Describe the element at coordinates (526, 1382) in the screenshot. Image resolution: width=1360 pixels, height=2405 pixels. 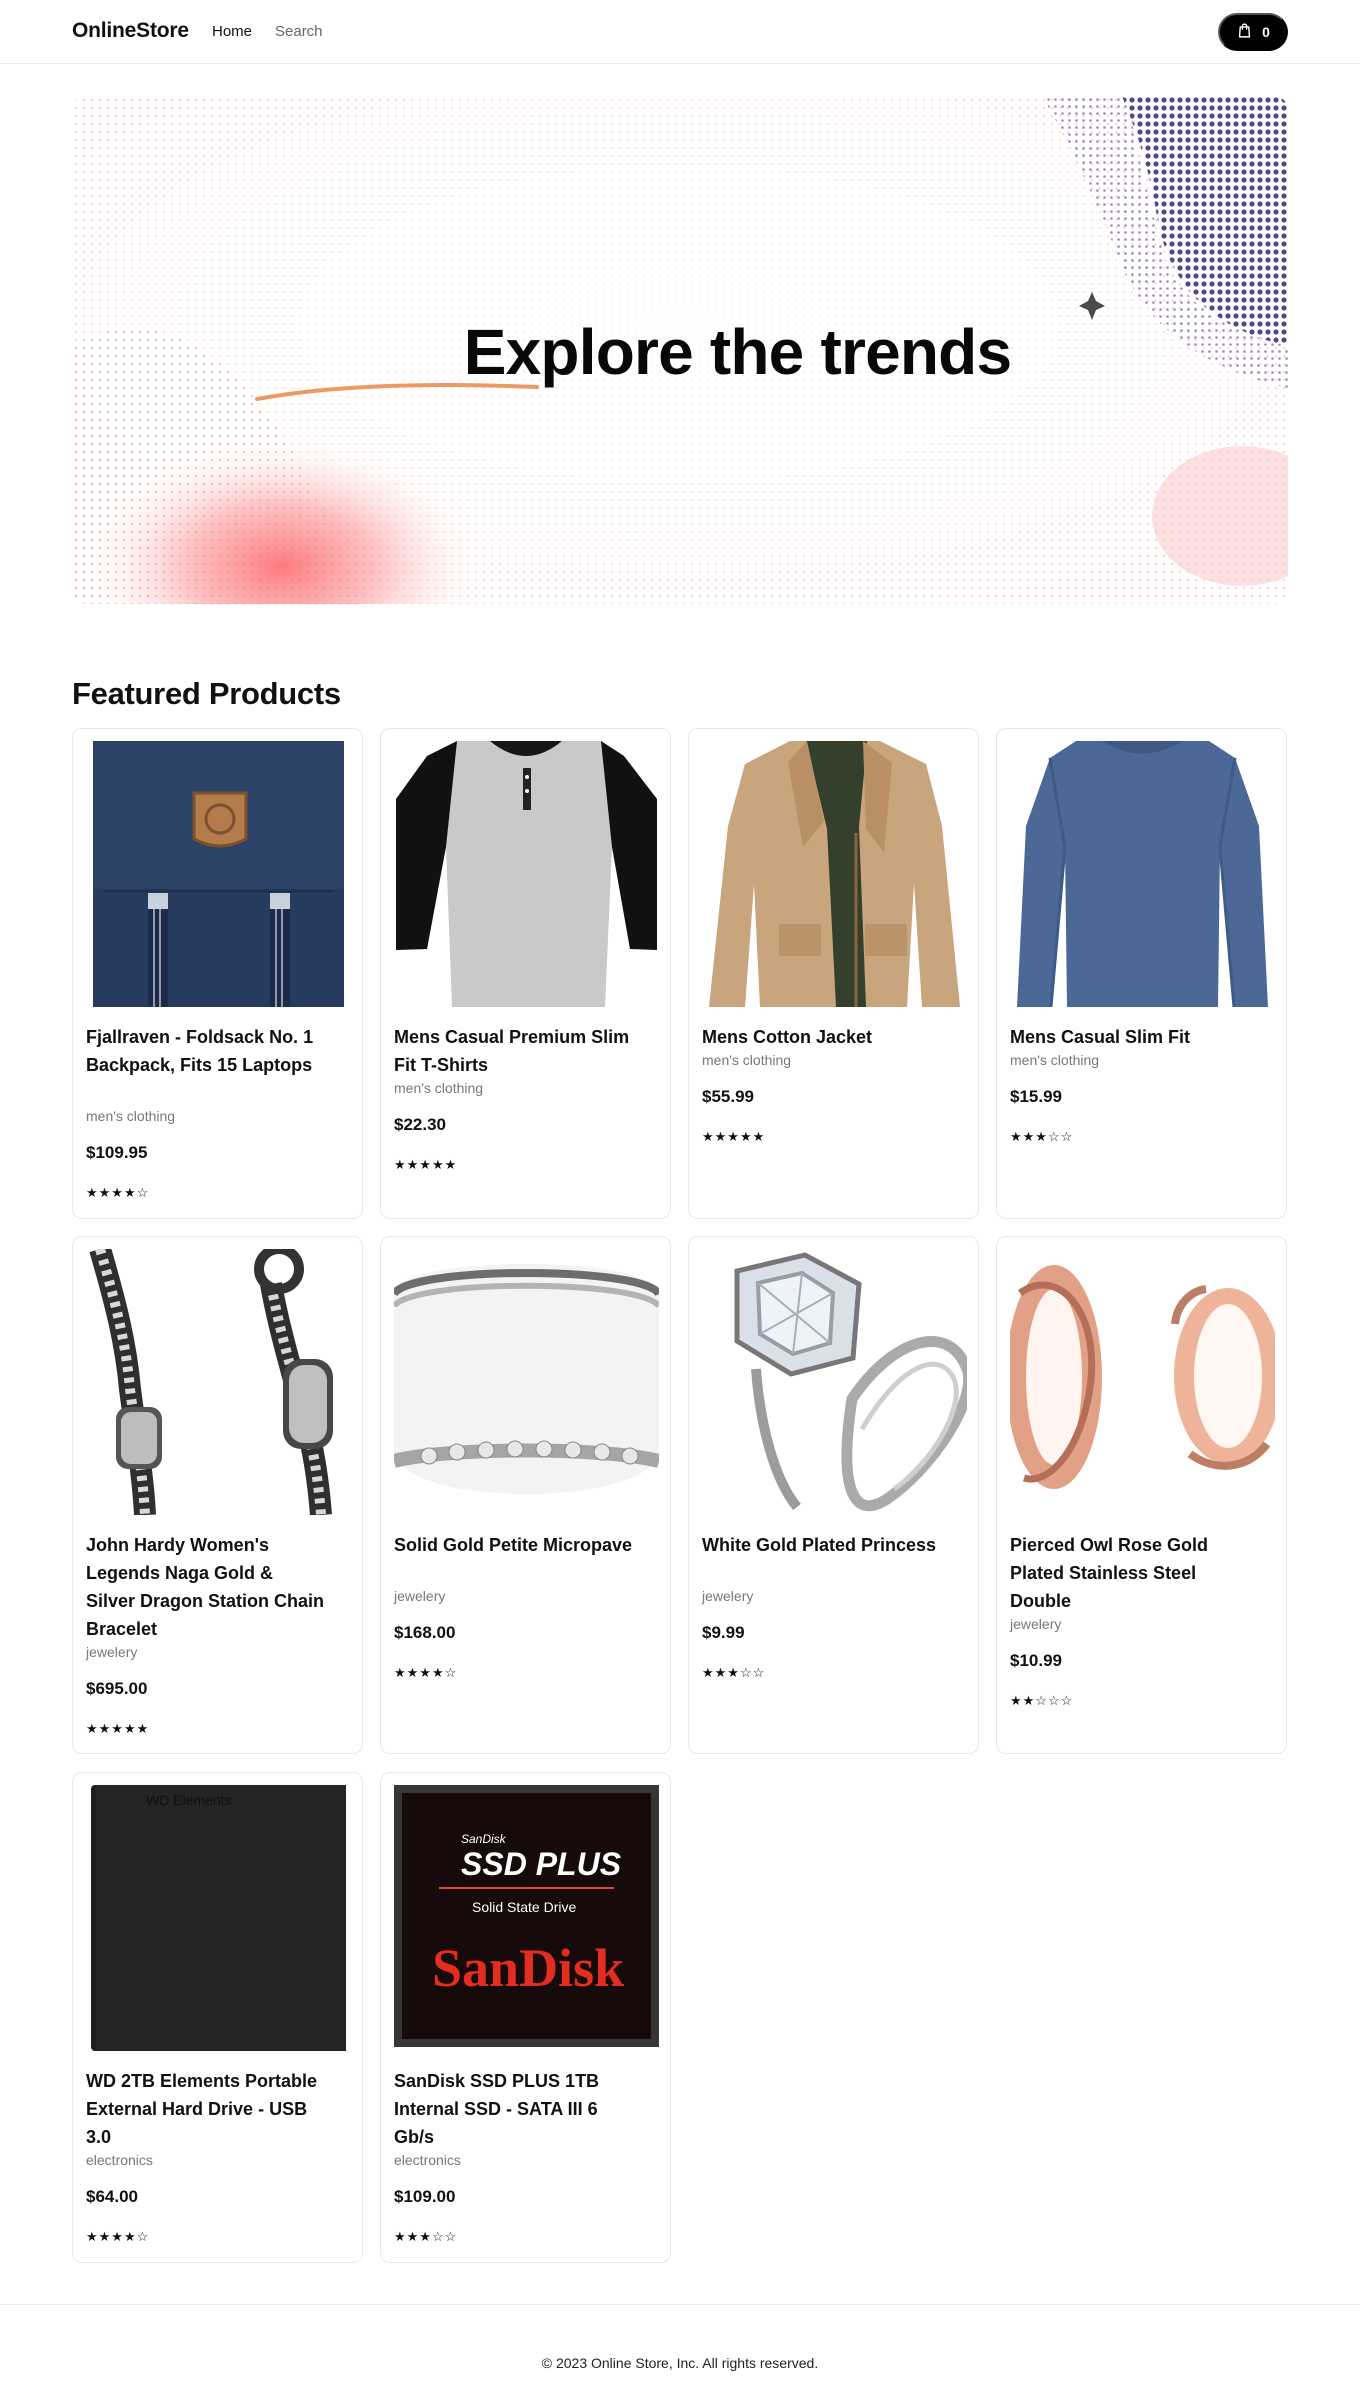
I see `product-image-gold-ring` at that location.